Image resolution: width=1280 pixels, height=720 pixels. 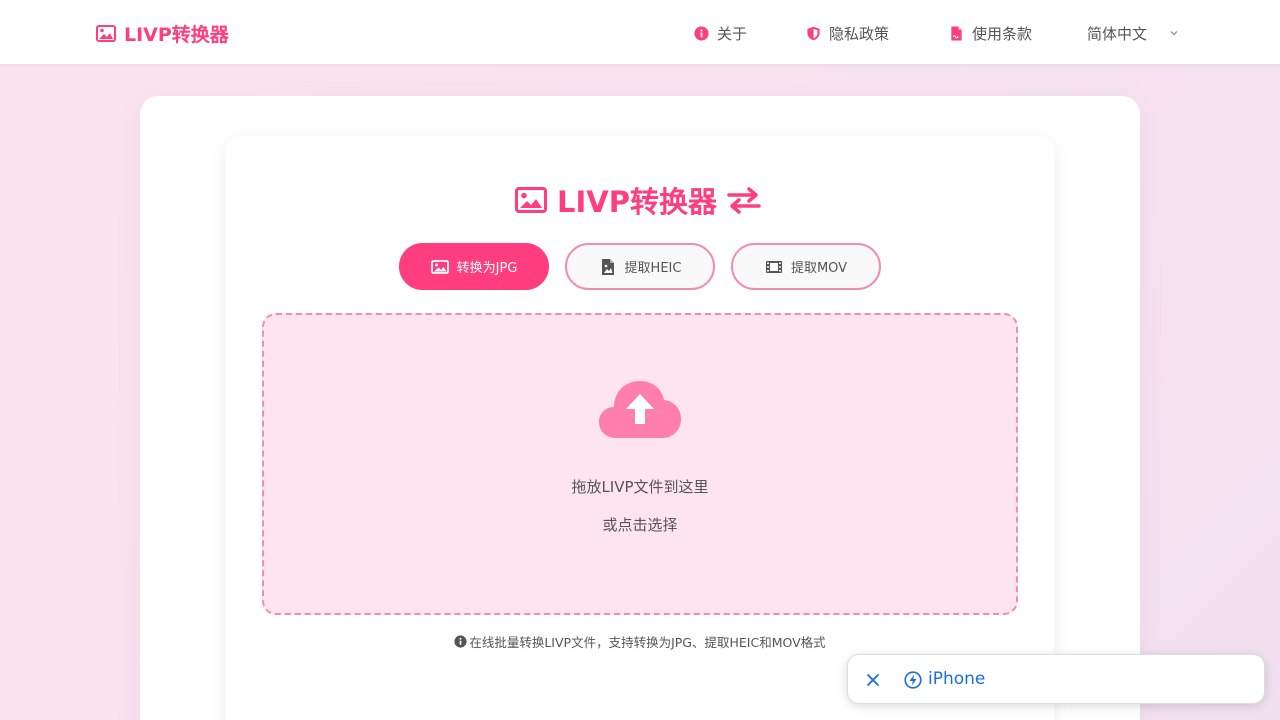 I want to click on language-select: 简体中文, so click(x=1133, y=33).